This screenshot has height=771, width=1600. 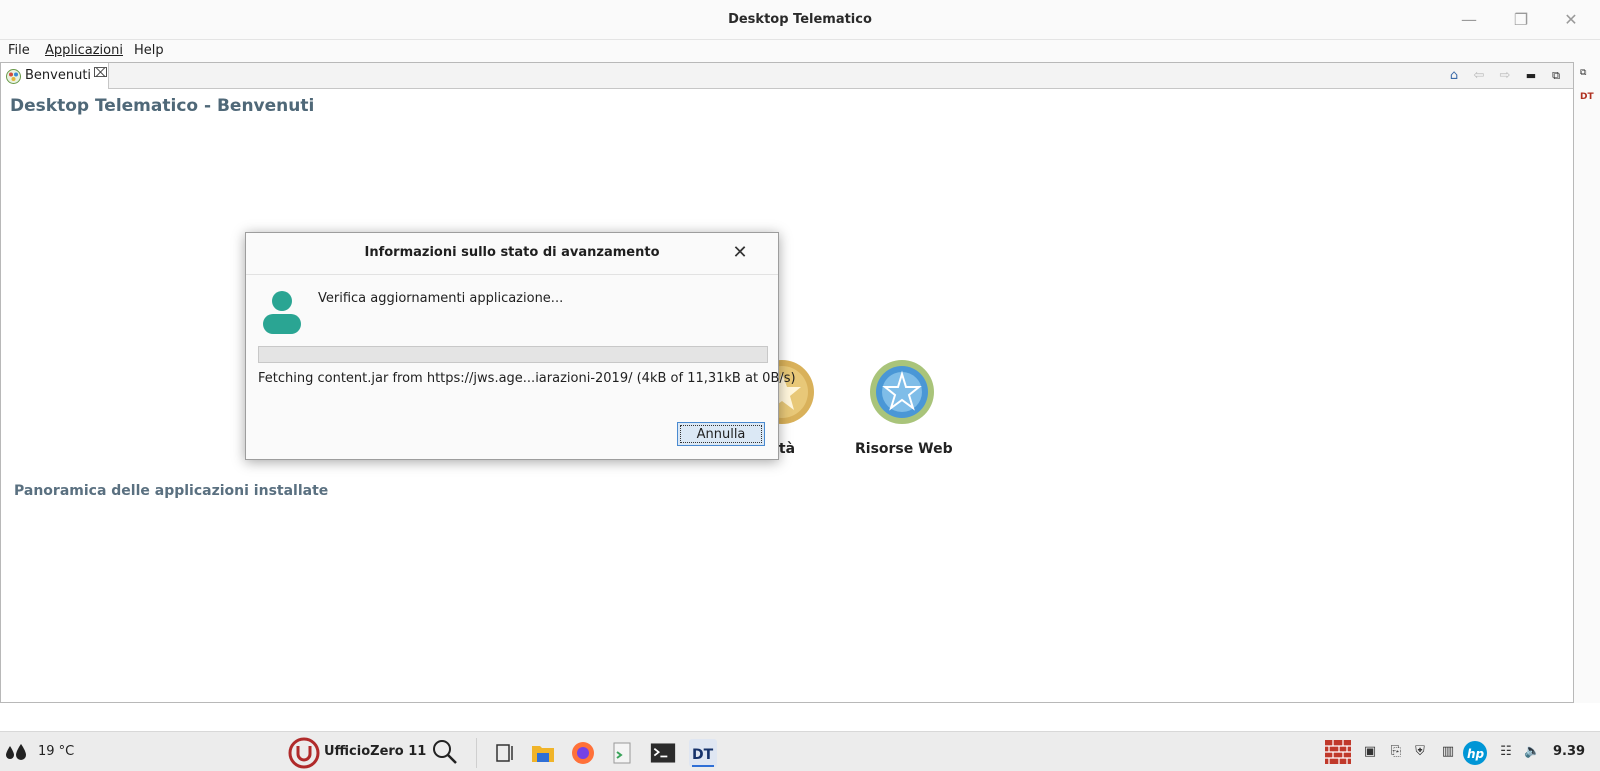 I want to click on benvenuti-icon, so click(x=13, y=76).